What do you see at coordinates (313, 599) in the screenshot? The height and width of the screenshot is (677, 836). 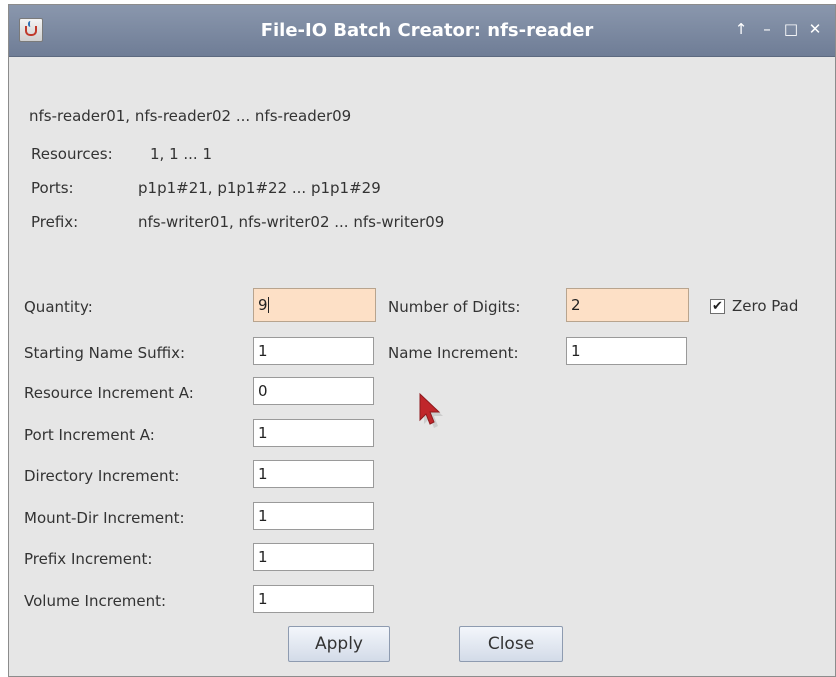 I see `volume-increment-input: 1` at bounding box center [313, 599].